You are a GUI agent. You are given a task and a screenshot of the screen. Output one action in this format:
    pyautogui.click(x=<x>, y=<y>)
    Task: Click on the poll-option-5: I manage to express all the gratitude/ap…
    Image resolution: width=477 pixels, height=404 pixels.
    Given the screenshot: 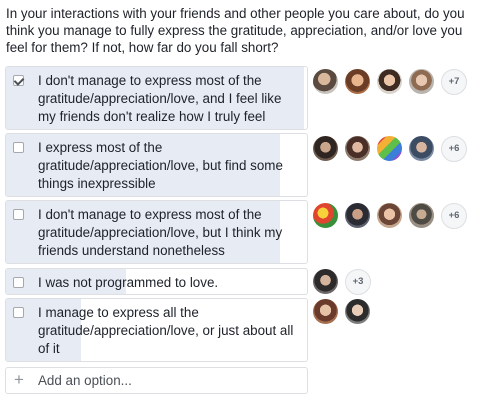 What is the action you would take?
    pyautogui.click(x=156, y=330)
    